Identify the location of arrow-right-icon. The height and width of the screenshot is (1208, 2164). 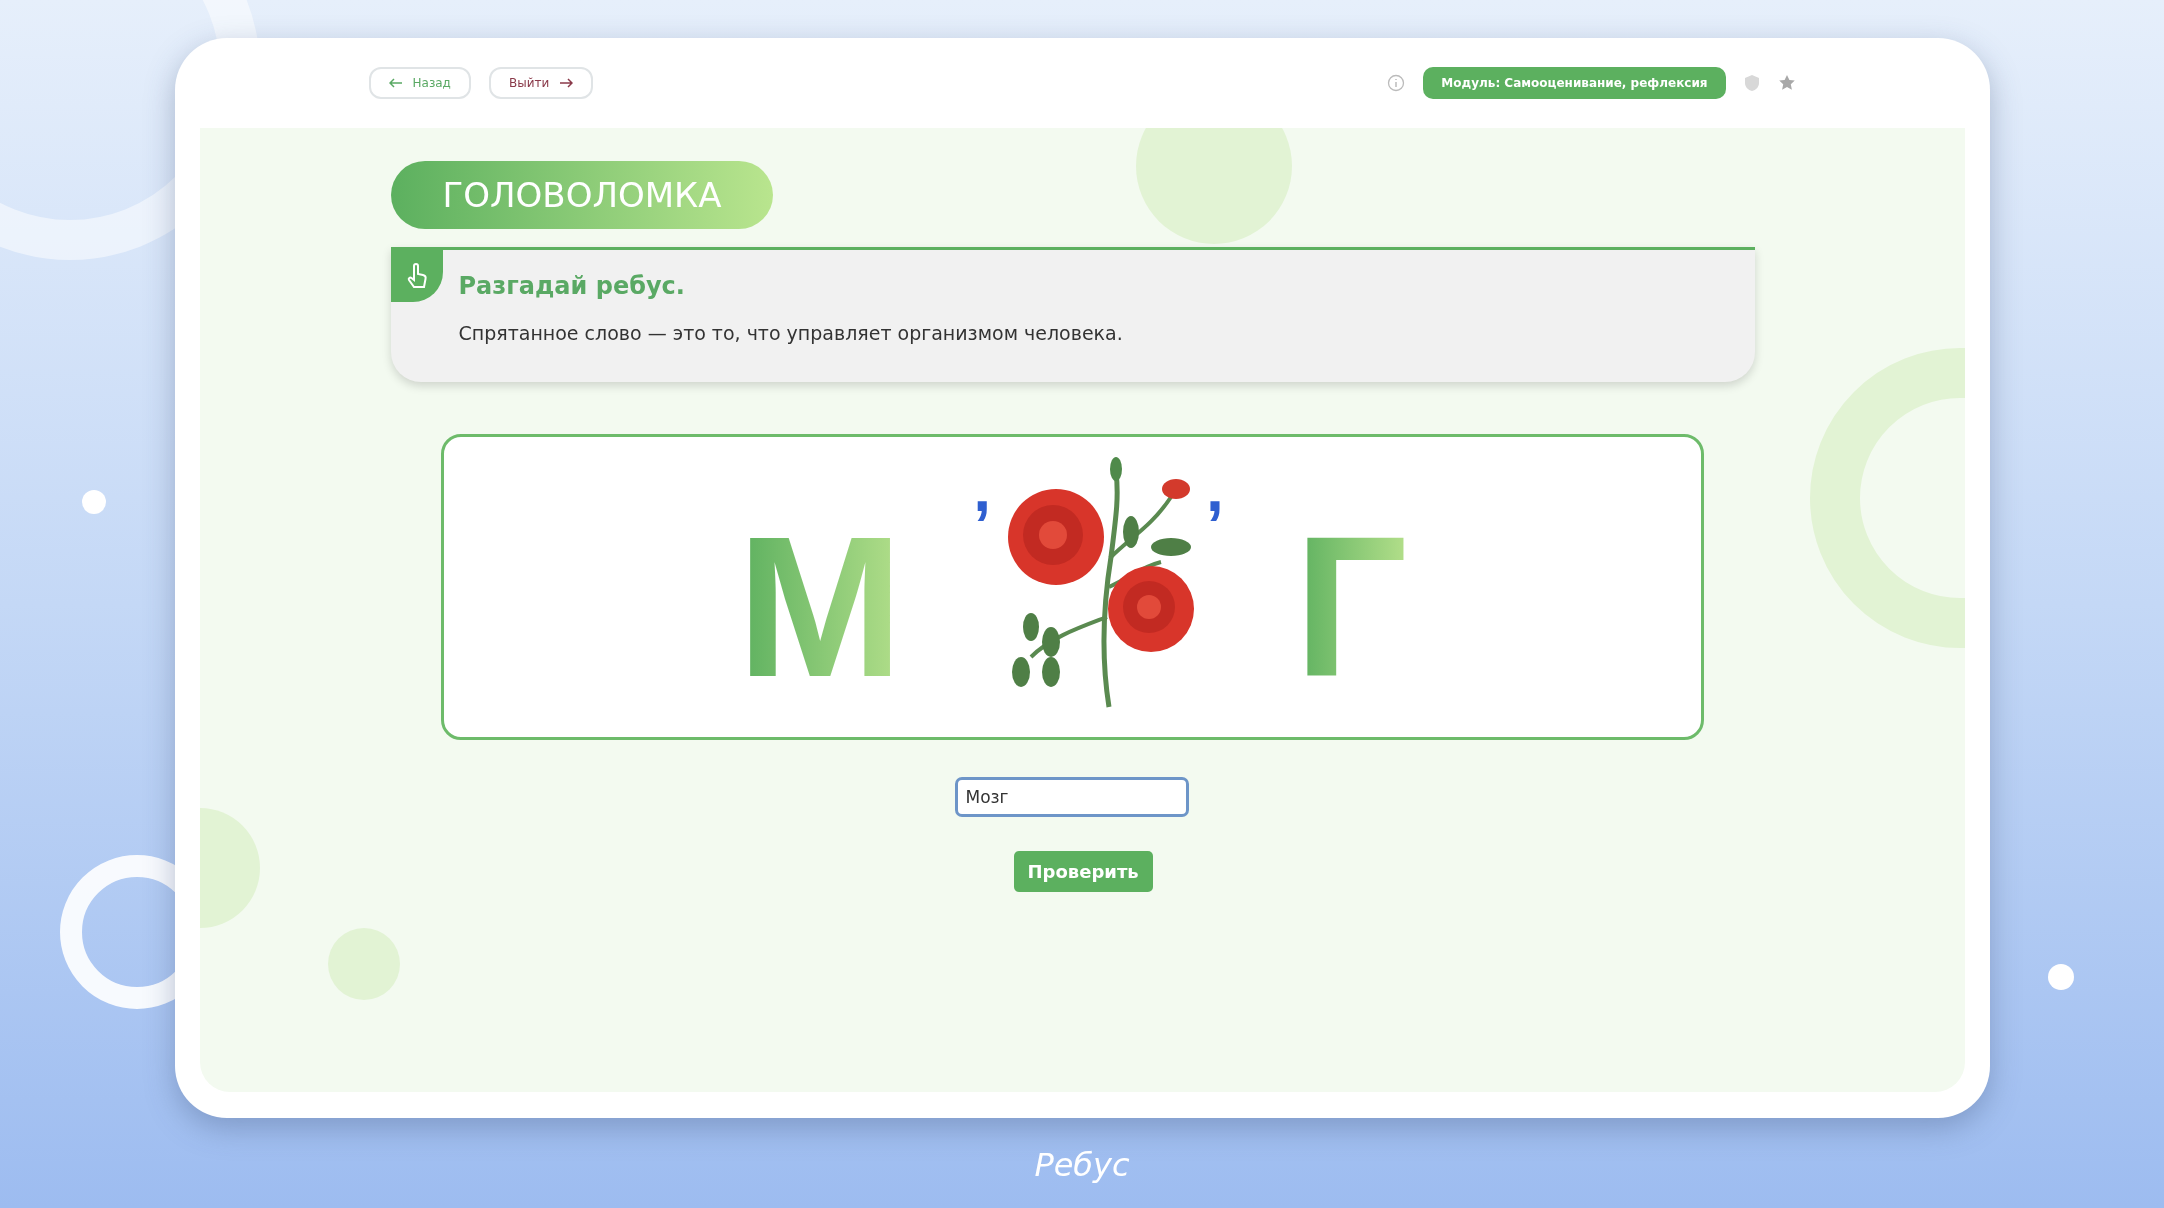
(566, 83).